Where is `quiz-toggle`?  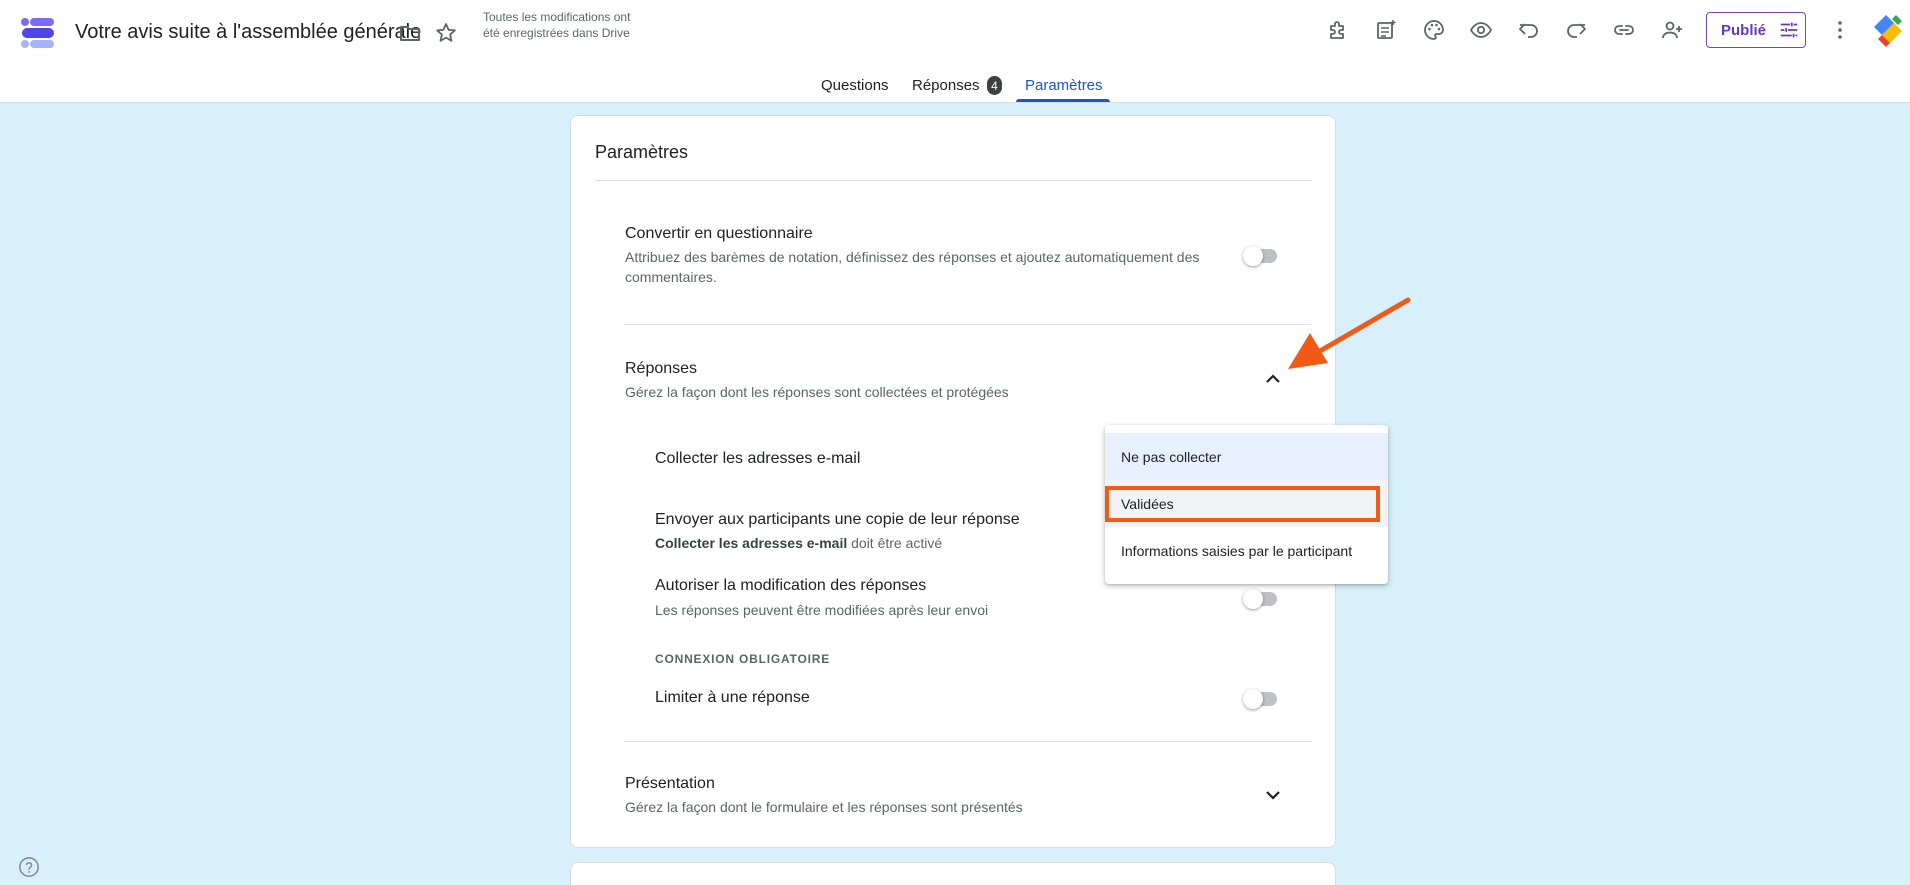 quiz-toggle is located at coordinates (1261, 256).